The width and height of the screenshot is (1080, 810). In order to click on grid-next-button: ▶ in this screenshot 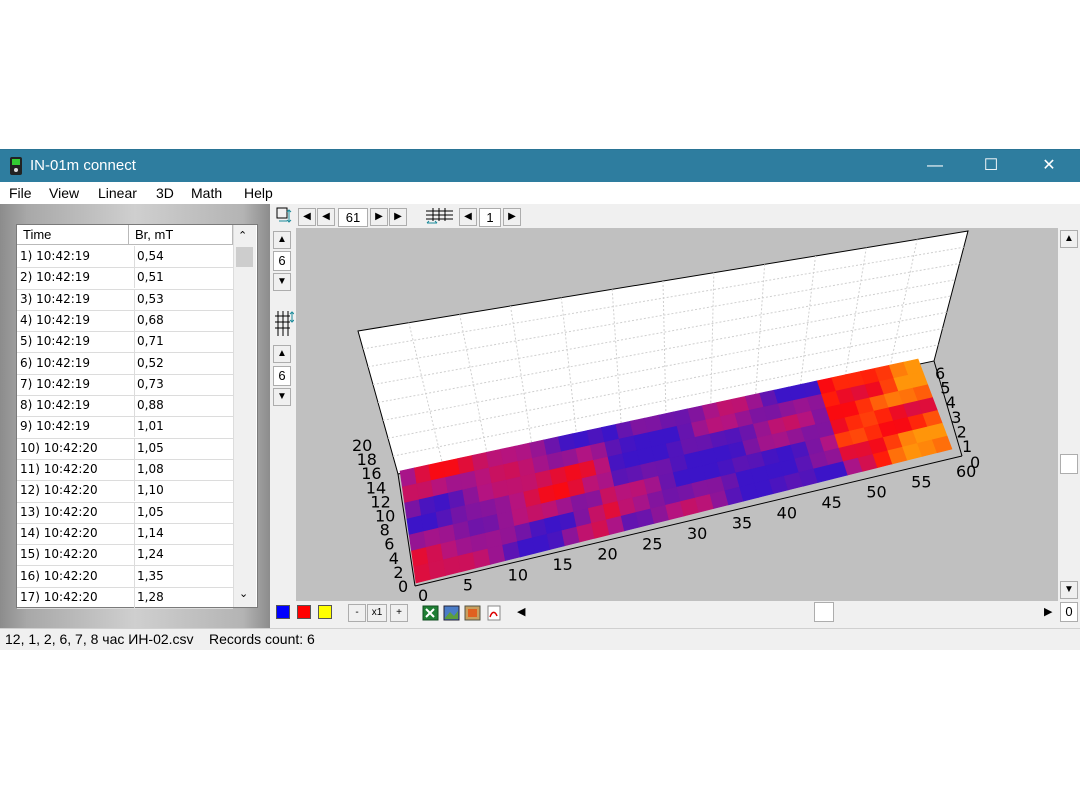, I will do `click(512, 217)`.